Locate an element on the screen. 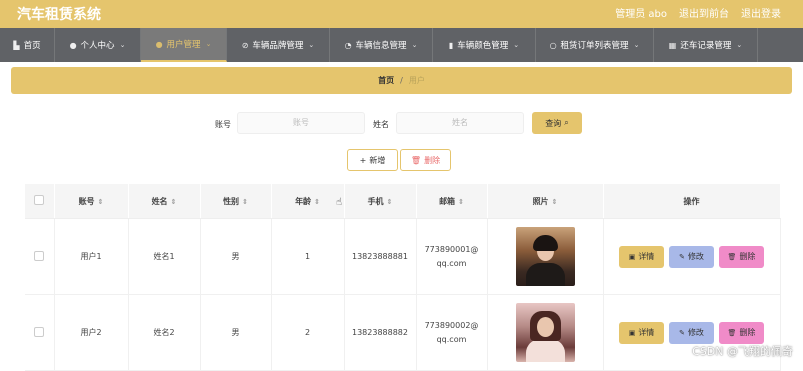 The image size is (803, 371). breadcrumb: 首页 / 用户 is located at coordinates (401, 80).